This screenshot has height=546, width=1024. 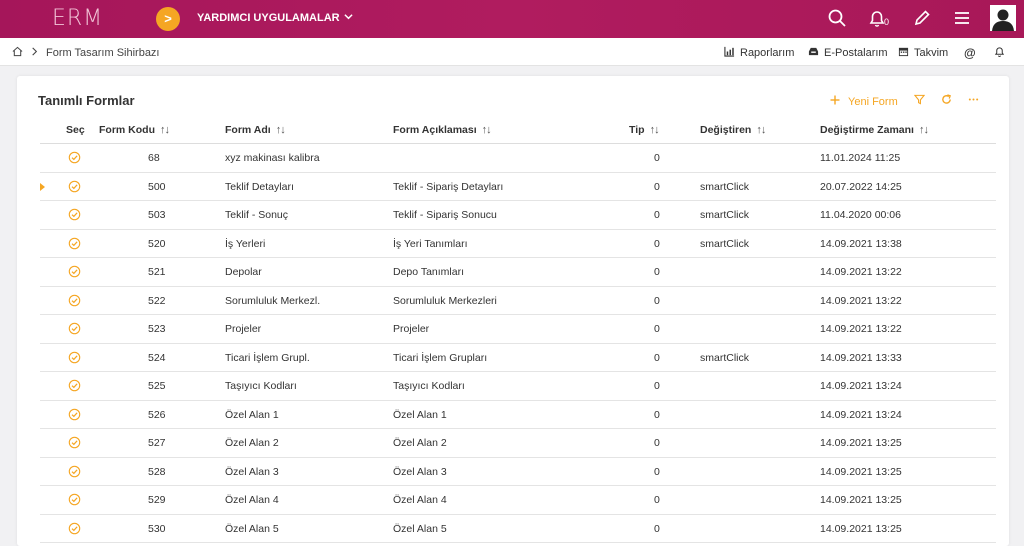 What do you see at coordinates (430, 243) in the screenshot?
I see `cell-form-desc: İş Yeri Tanımları` at bounding box center [430, 243].